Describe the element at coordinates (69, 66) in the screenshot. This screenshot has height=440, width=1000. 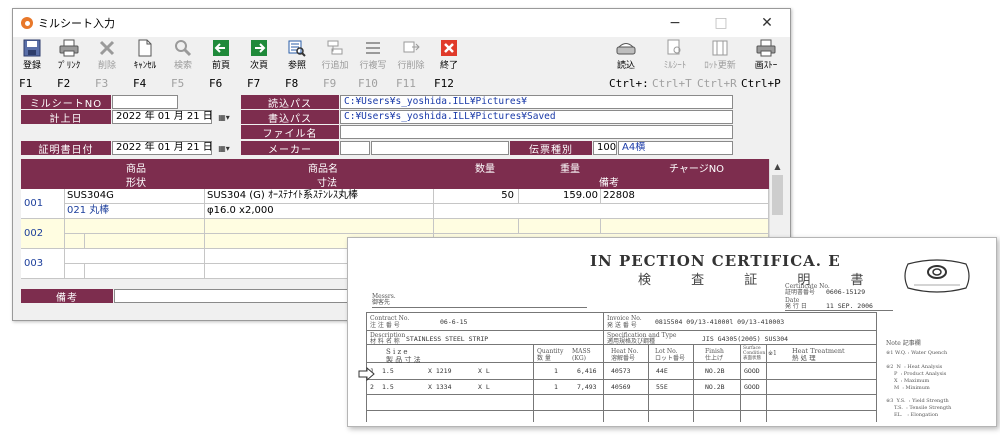
I see `print-label: ﾌﾟﾘﾝｸ` at that location.